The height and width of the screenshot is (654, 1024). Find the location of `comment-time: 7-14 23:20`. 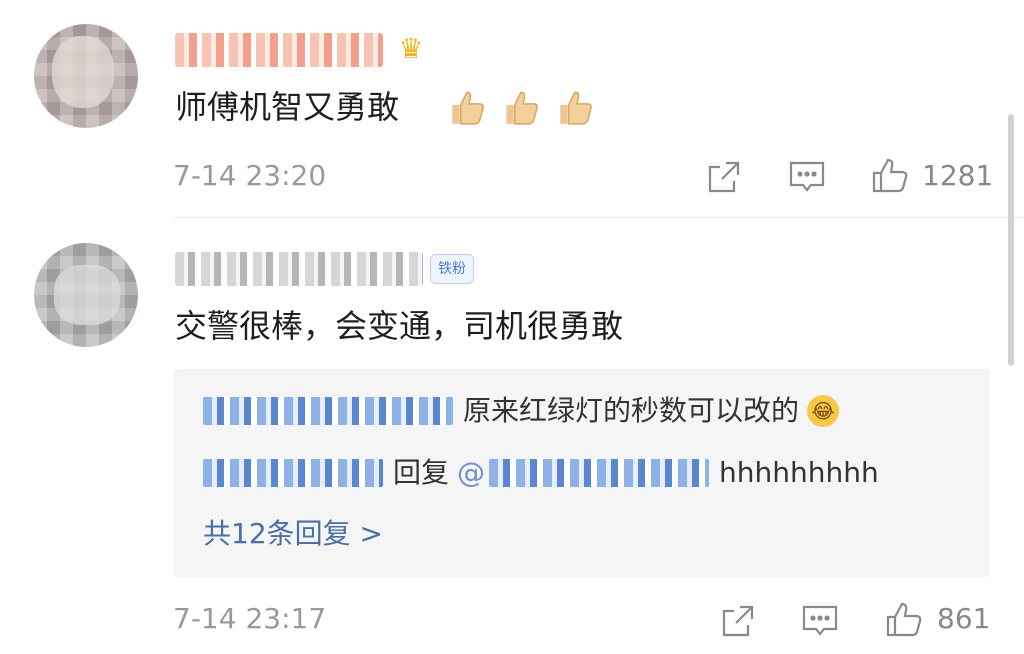

comment-time: 7-14 23:20 is located at coordinates (250, 175).